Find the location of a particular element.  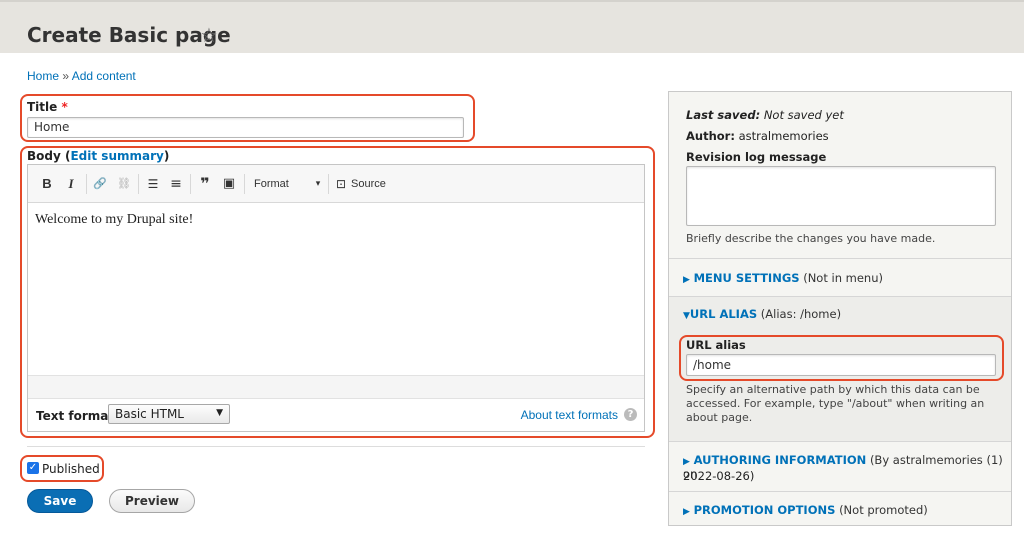

text-format-select: Basic HTML ▼ is located at coordinates (169, 414).